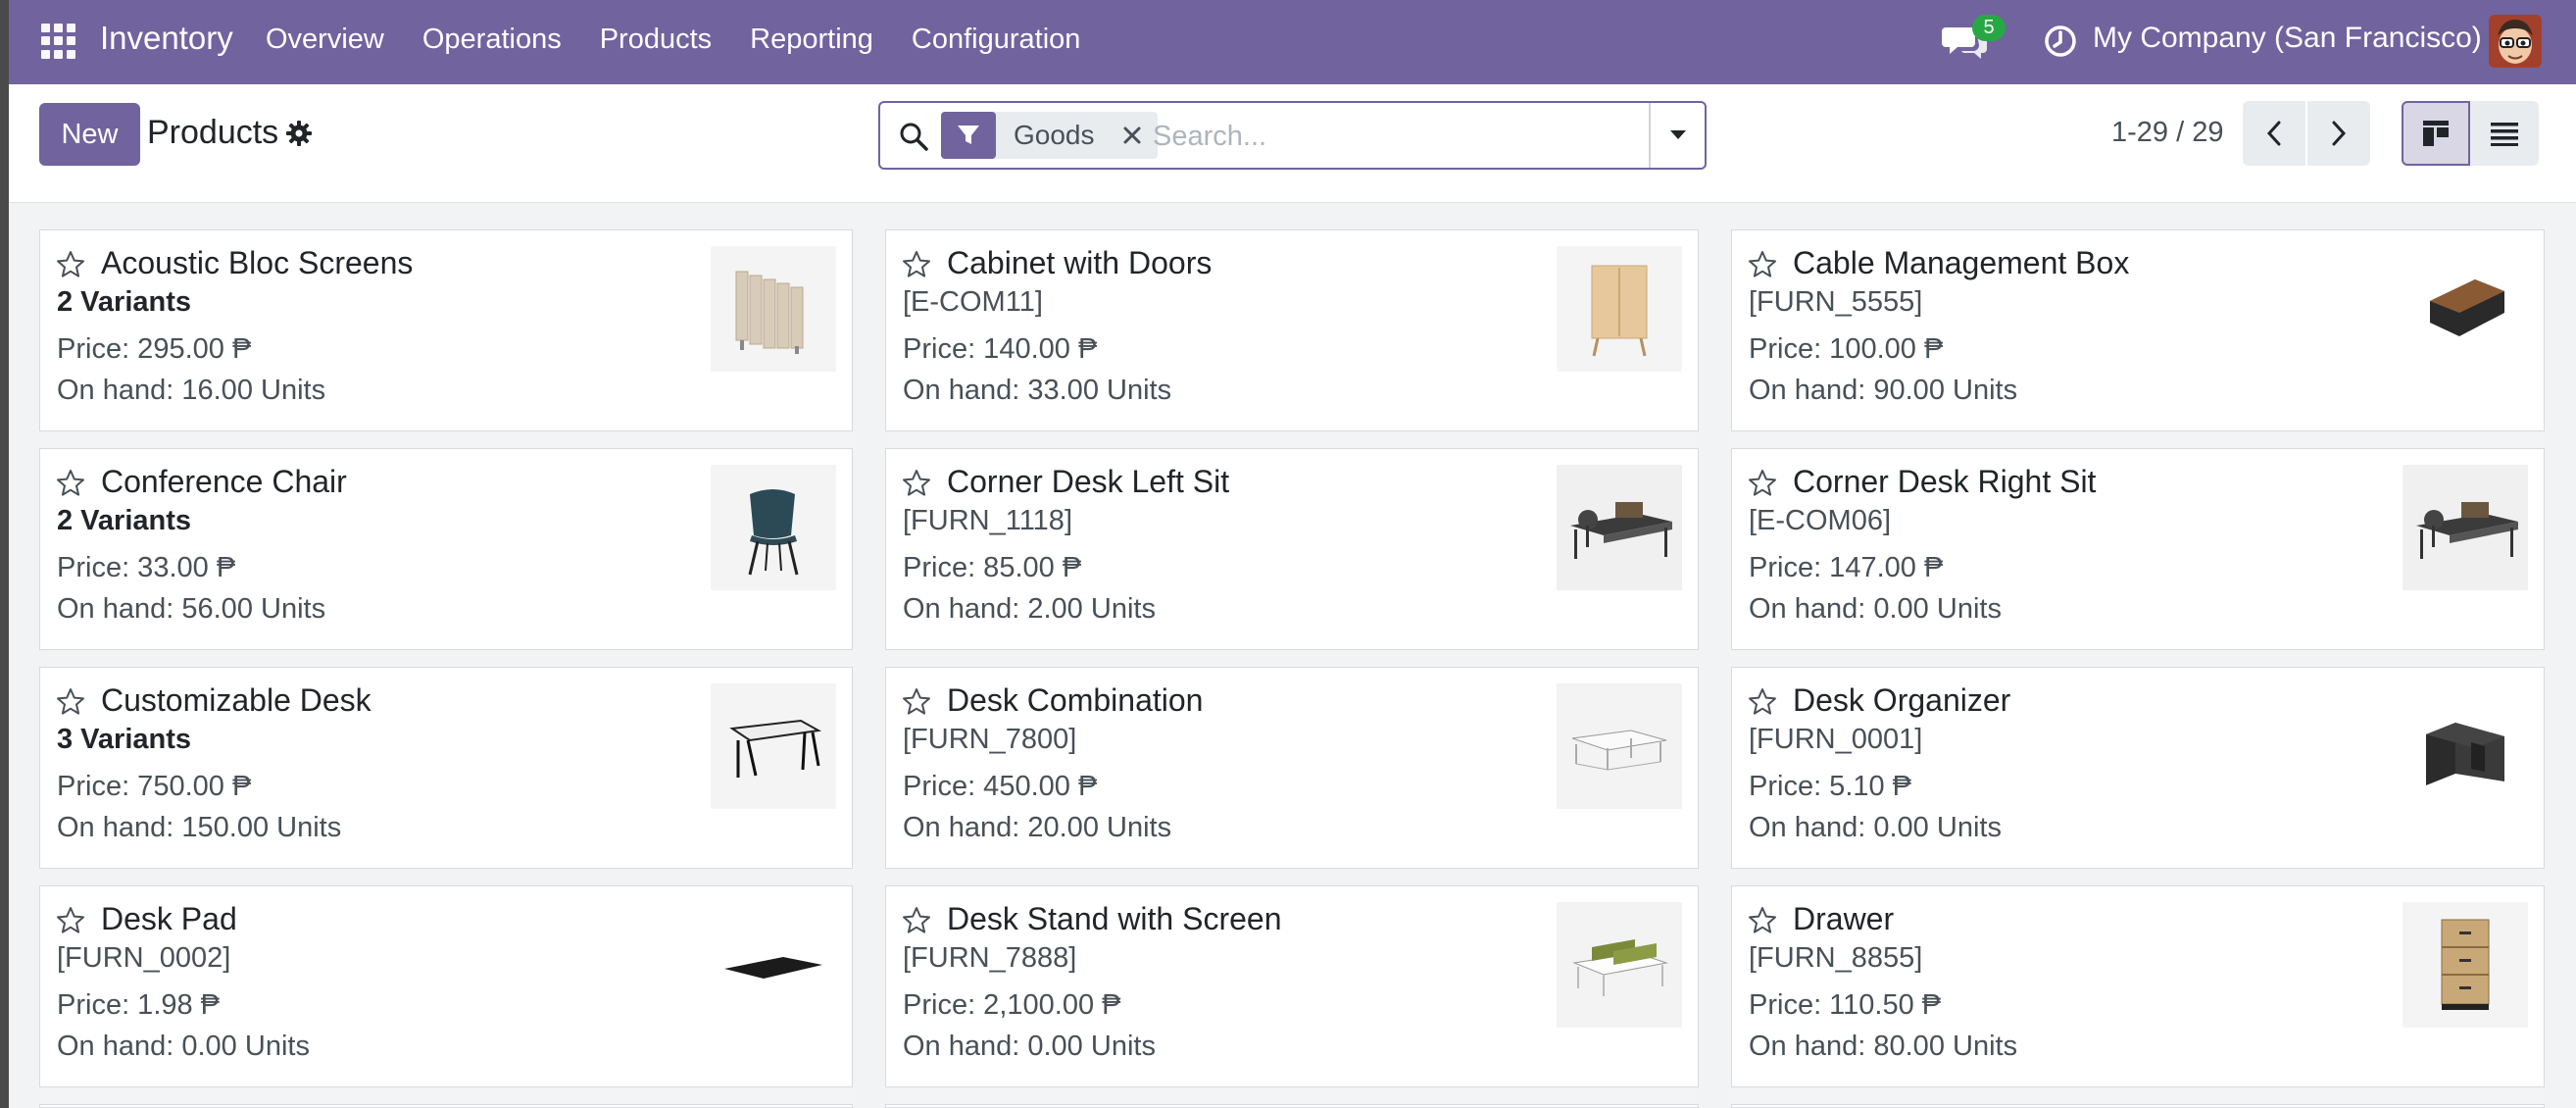 The image size is (2576, 1108). I want to click on desk-stand-image, so click(1619, 965).